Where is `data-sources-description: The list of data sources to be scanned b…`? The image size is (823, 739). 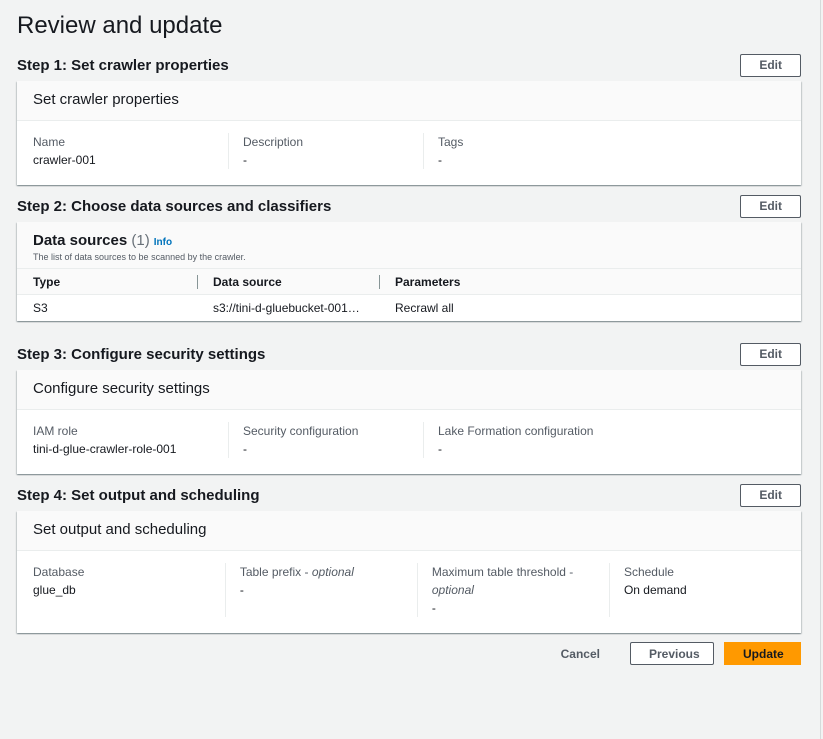 data-sources-description: The list of data sources to be scanned b… is located at coordinates (139, 257).